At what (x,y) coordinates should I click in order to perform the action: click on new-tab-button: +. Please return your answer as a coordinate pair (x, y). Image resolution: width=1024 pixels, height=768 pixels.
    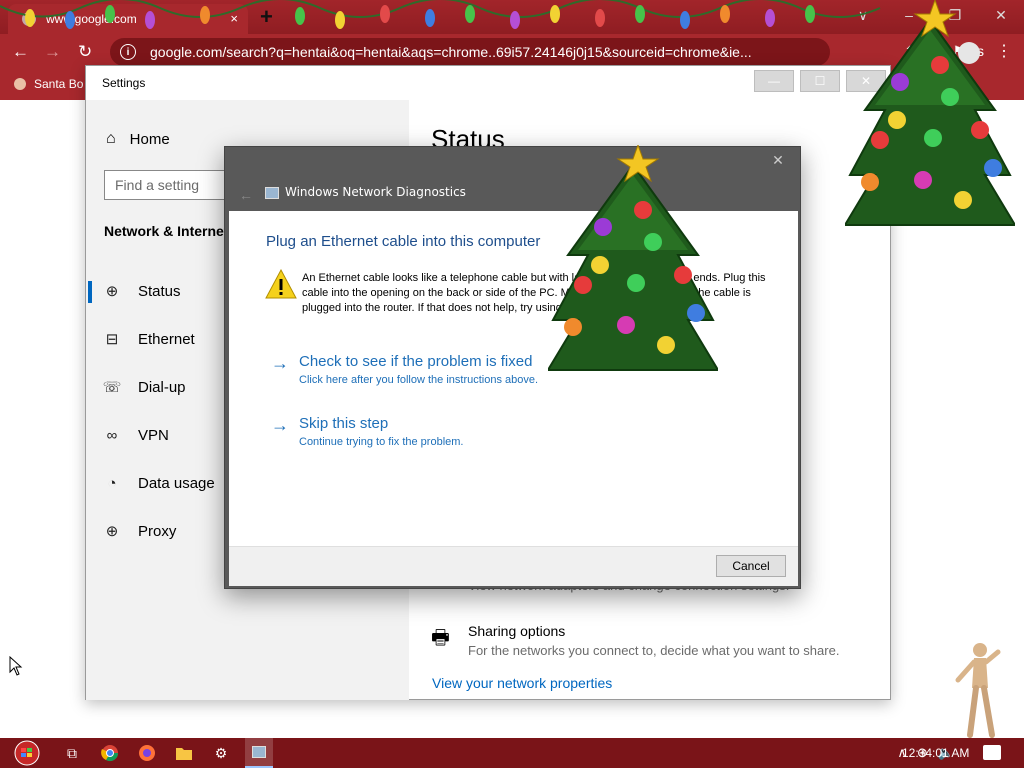
    Looking at the image, I should click on (266, 17).